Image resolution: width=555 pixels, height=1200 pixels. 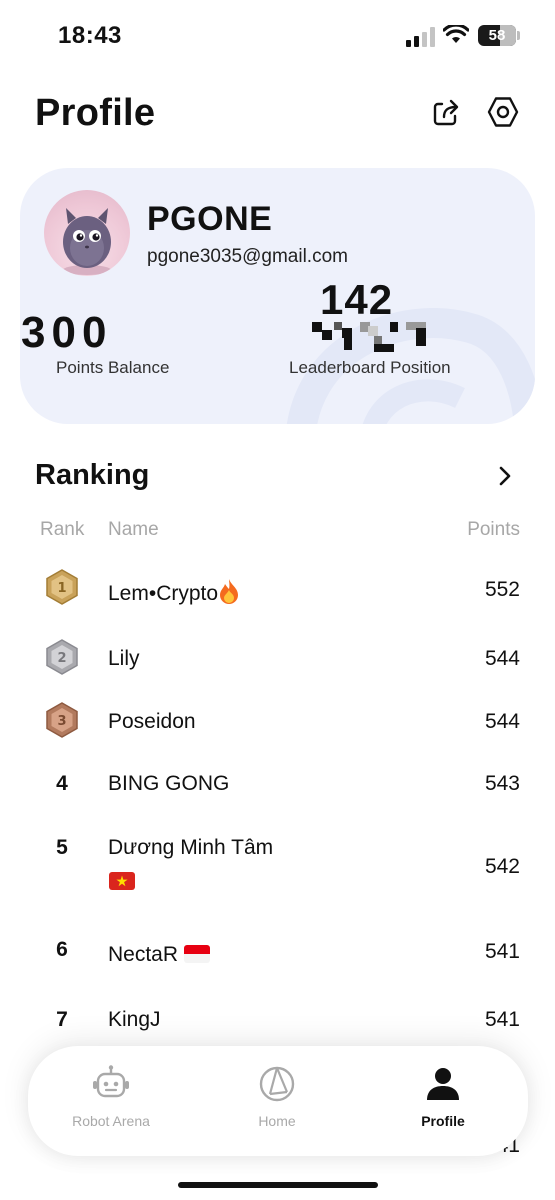 I want to click on vietnam-flag-icon, so click(x=122, y=881).